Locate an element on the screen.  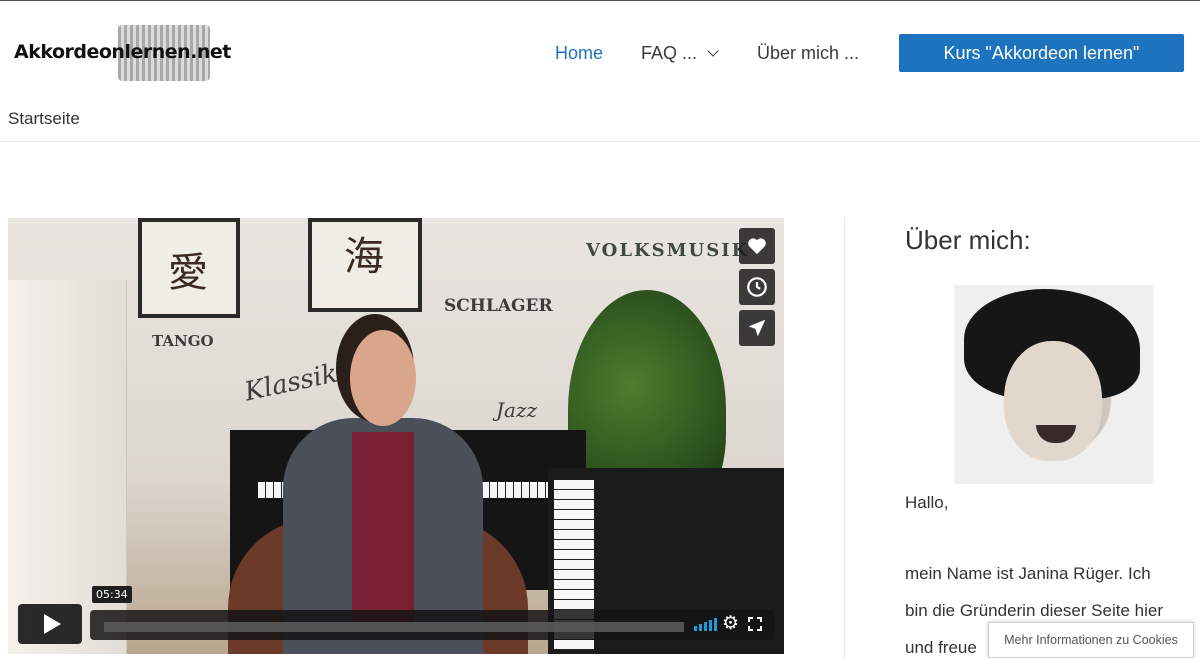
kanji-sea: 海 is located at coordinates (364, 257).